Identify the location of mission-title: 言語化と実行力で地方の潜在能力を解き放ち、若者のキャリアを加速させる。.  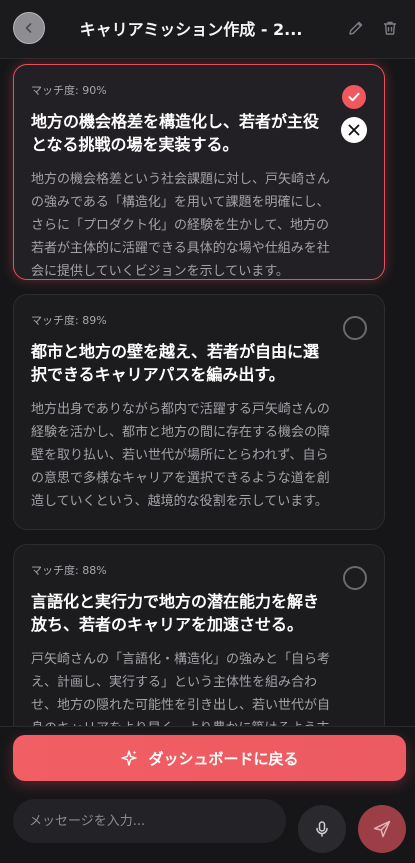
(175, 613).